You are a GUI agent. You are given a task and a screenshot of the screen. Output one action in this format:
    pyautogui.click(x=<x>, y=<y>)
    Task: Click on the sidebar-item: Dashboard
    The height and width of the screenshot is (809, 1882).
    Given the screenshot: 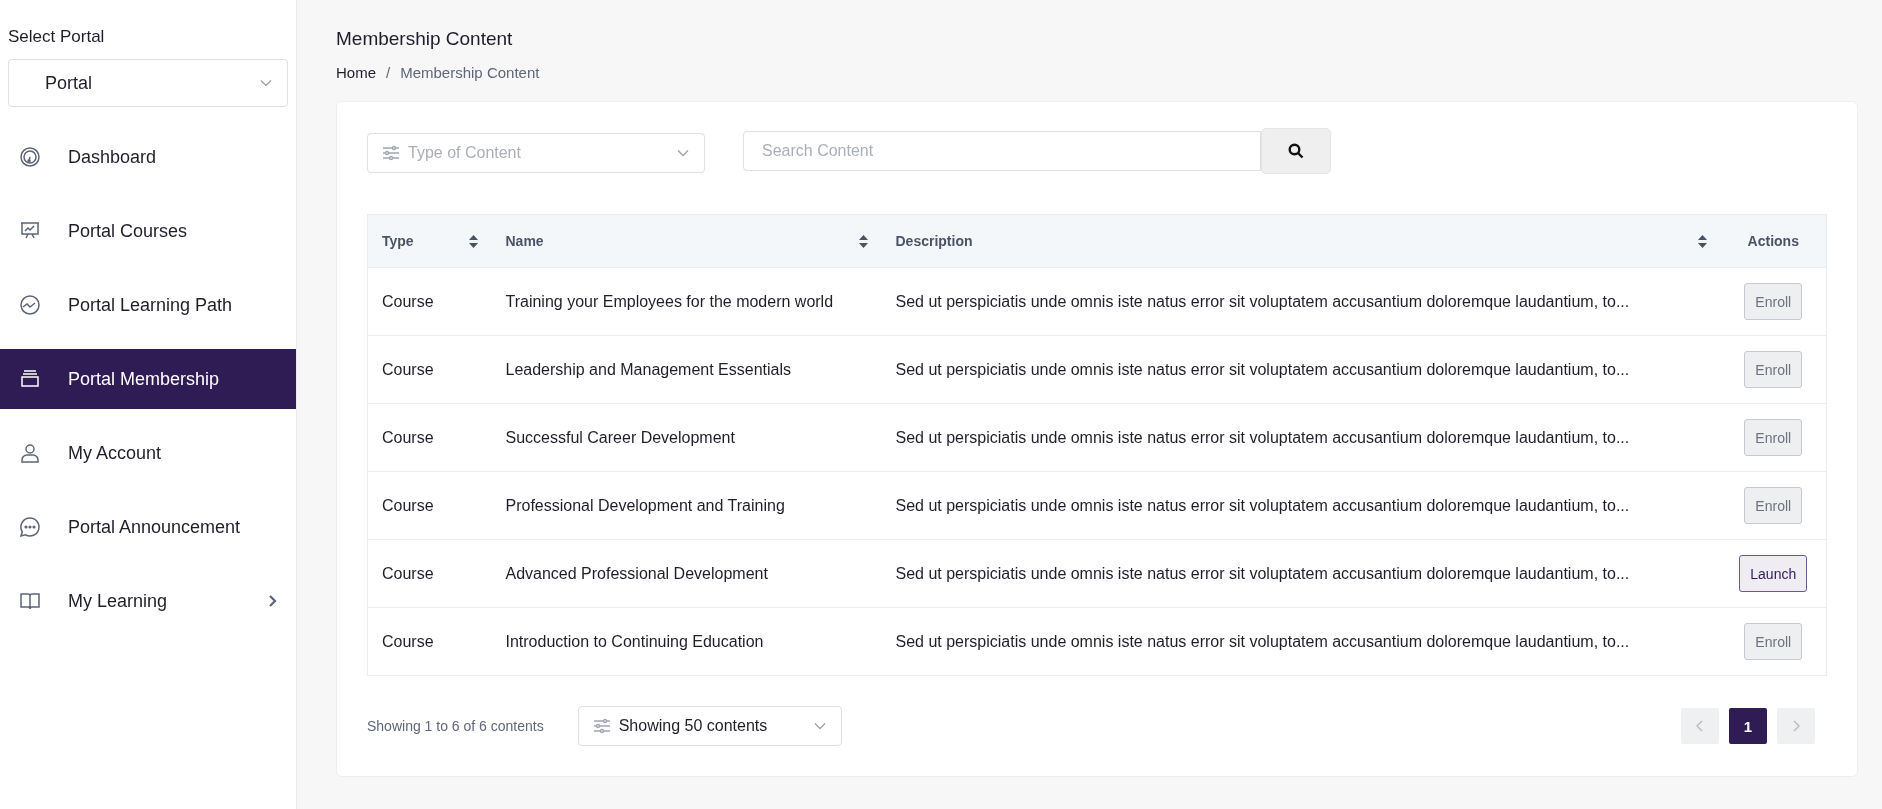 What is the action you would take?
    pyautogui.click(x=148, y=157)
    